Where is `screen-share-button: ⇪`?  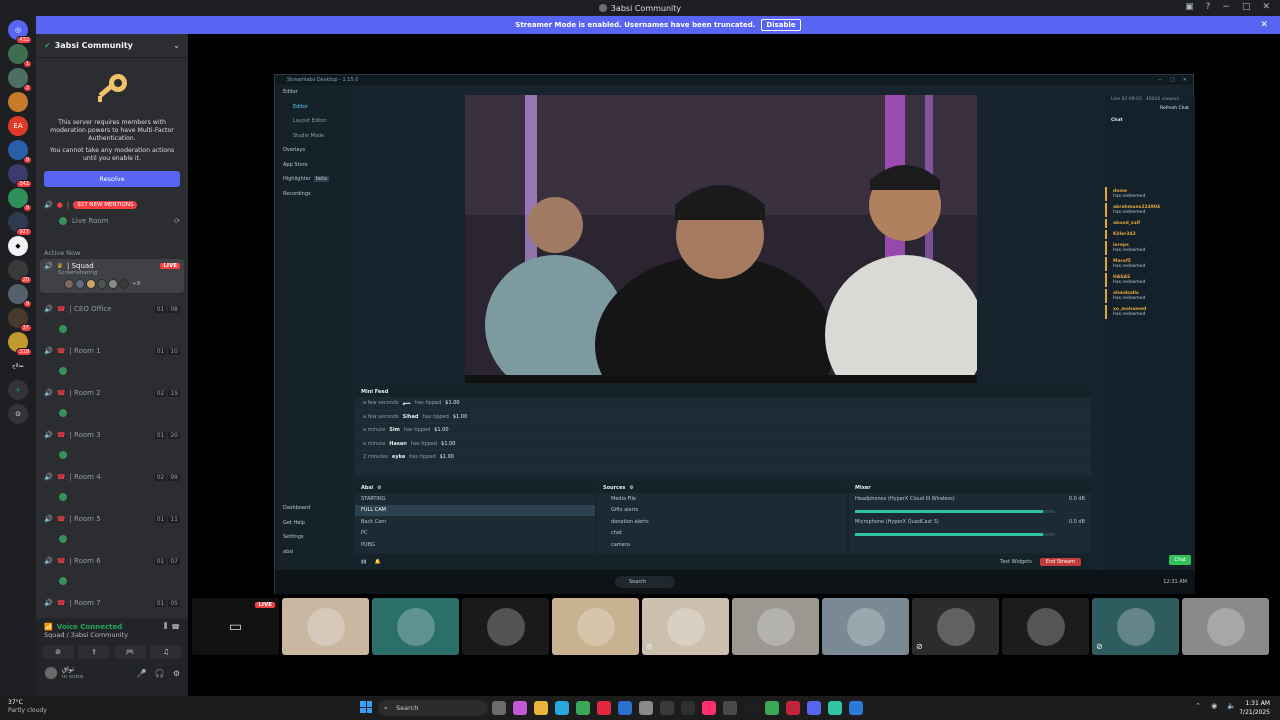
screen-share-button: ⇪ is located at coordinates (94, 652).